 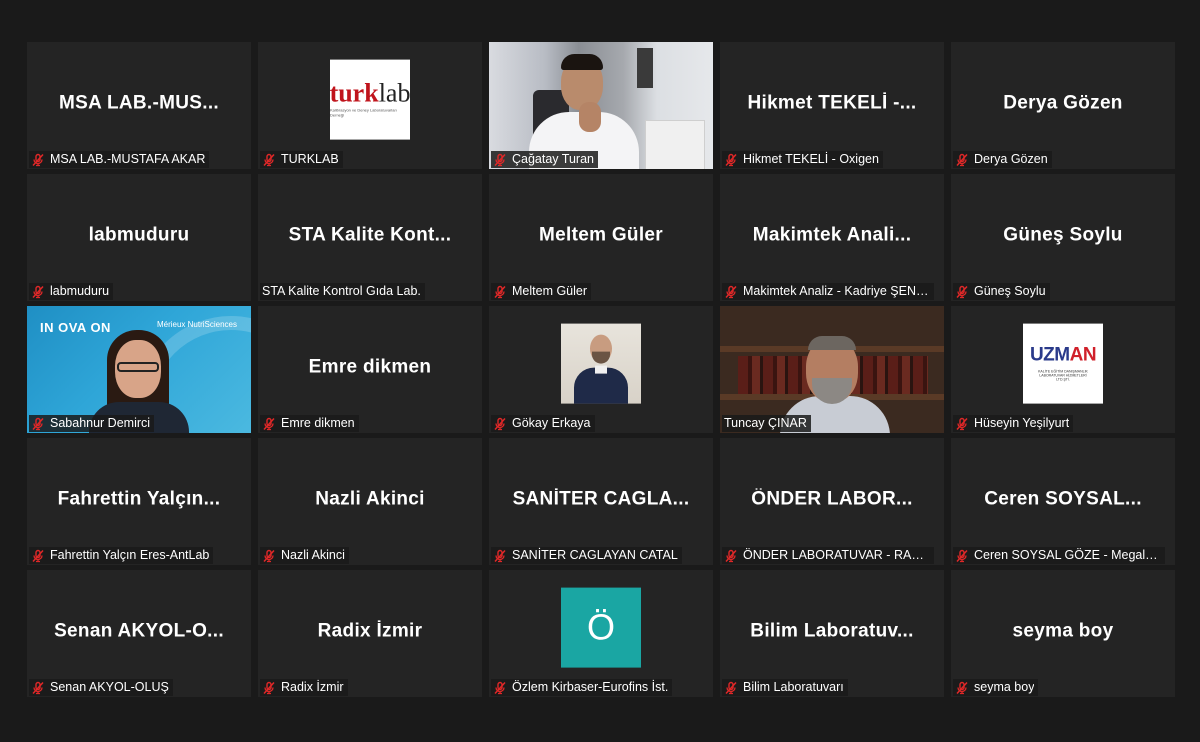 I want to click on participant-tile: Derya Gözen Derya Gözen, so click(x=1063, y=105).